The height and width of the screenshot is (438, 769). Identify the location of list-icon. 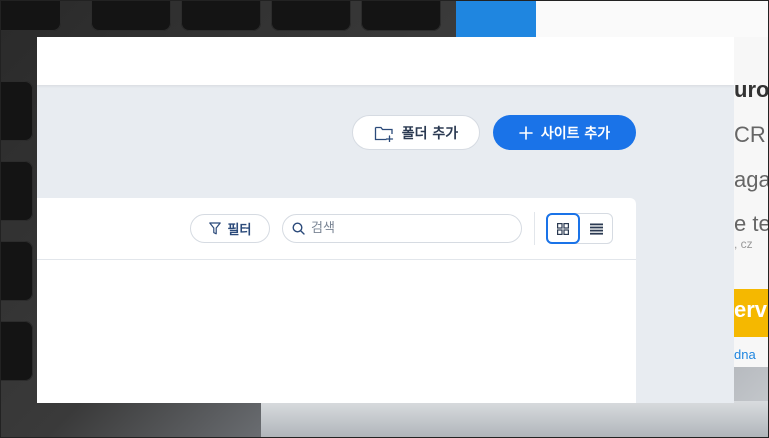
(596, 229).